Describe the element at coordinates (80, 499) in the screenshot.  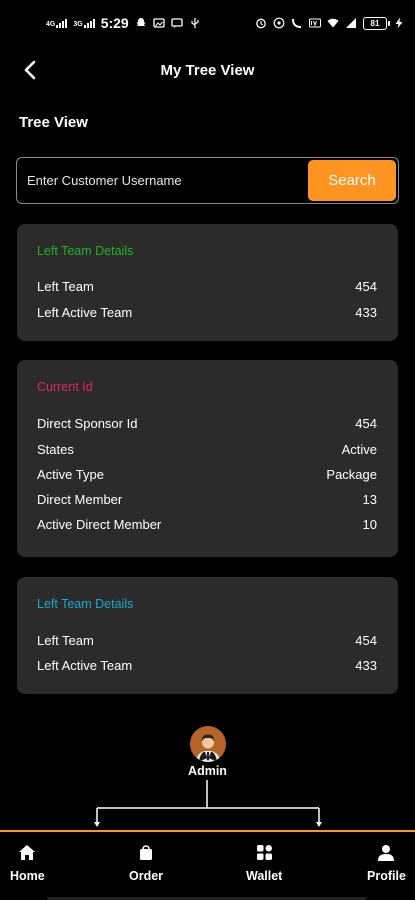
I see `row-label: Direct Member` at that location.